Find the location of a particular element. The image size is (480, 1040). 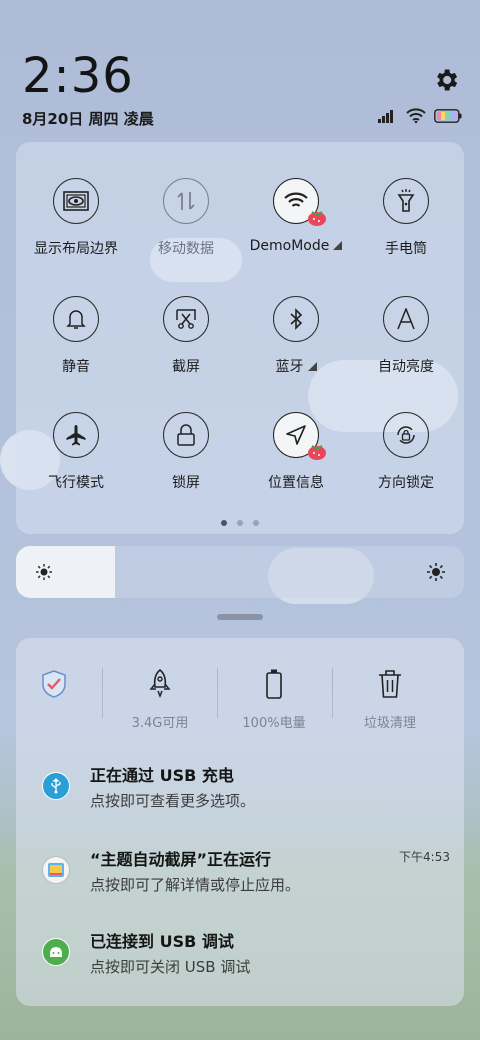

brightness-high-icon is located at coordinates (436, 572).